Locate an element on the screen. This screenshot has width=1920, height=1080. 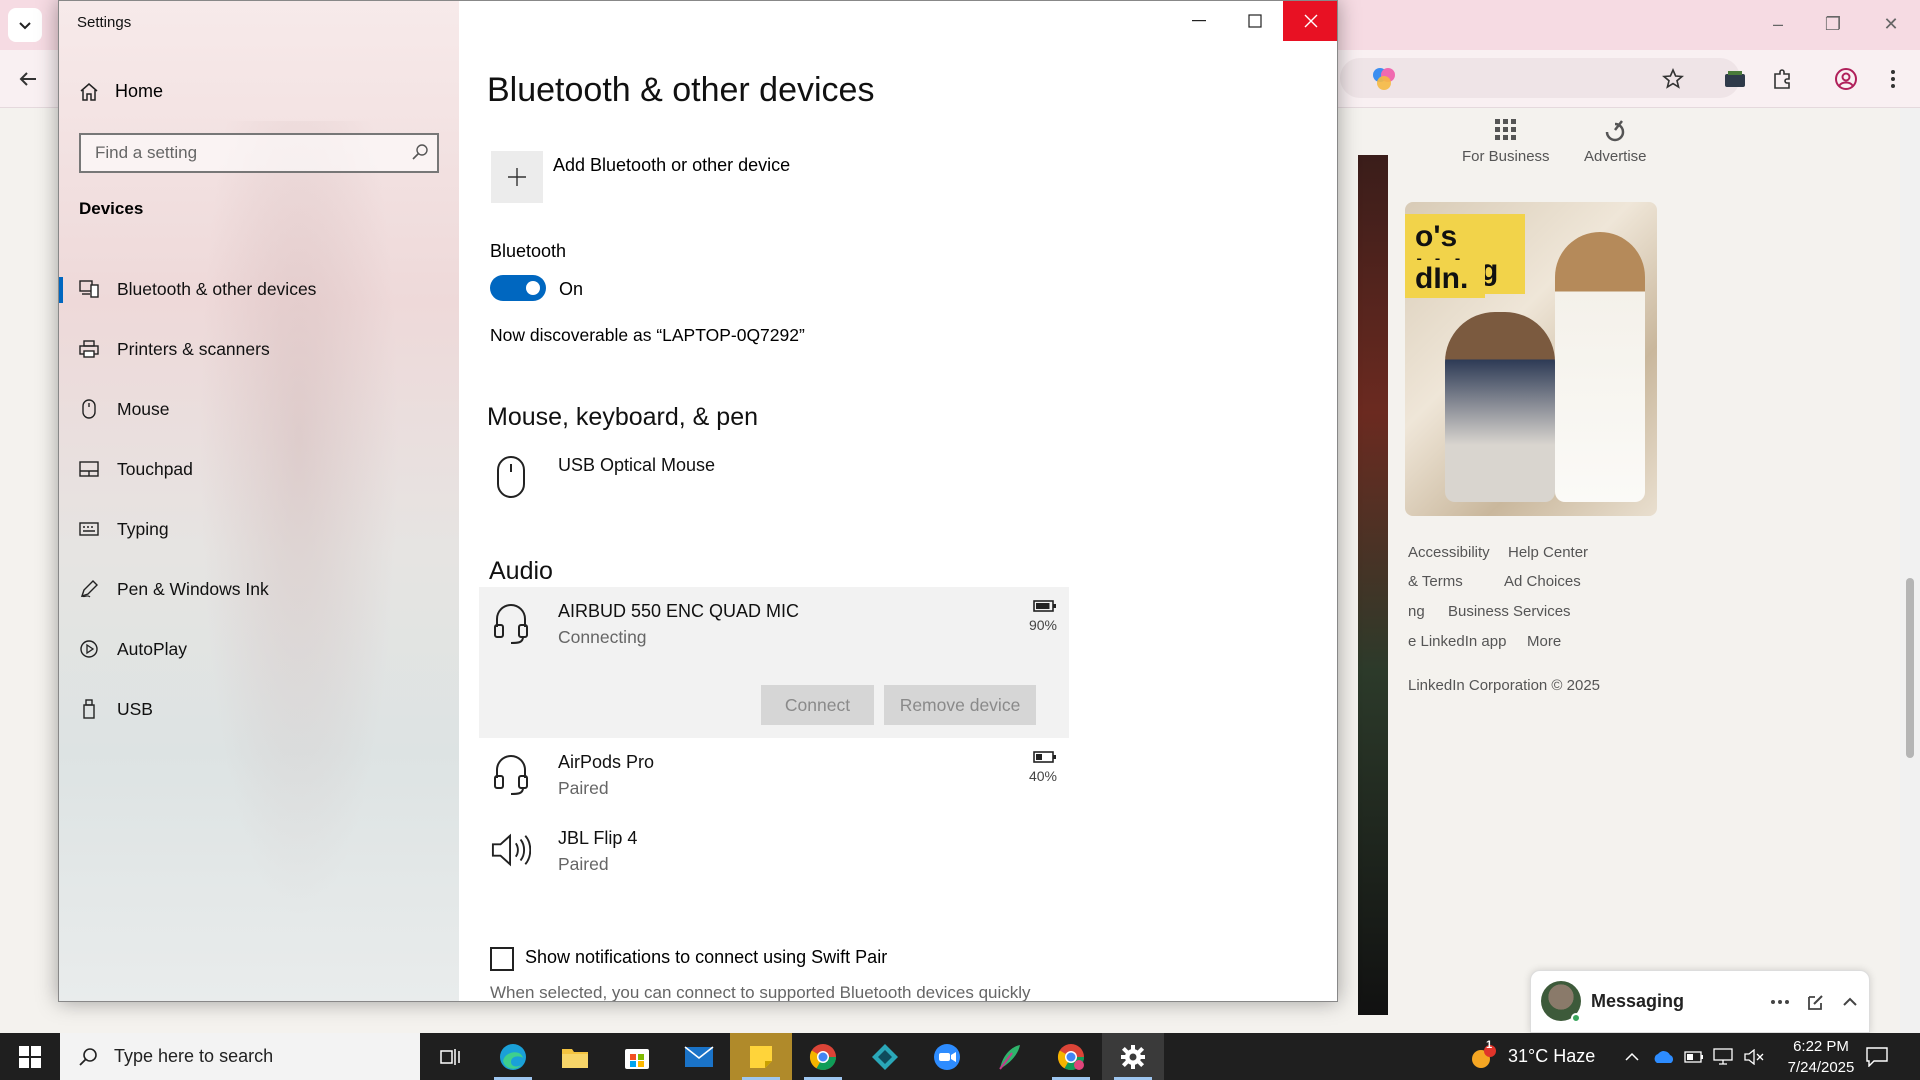
device-airpods-pro: AirPods Pro Paired 40% is located at coordinates (774, 776).